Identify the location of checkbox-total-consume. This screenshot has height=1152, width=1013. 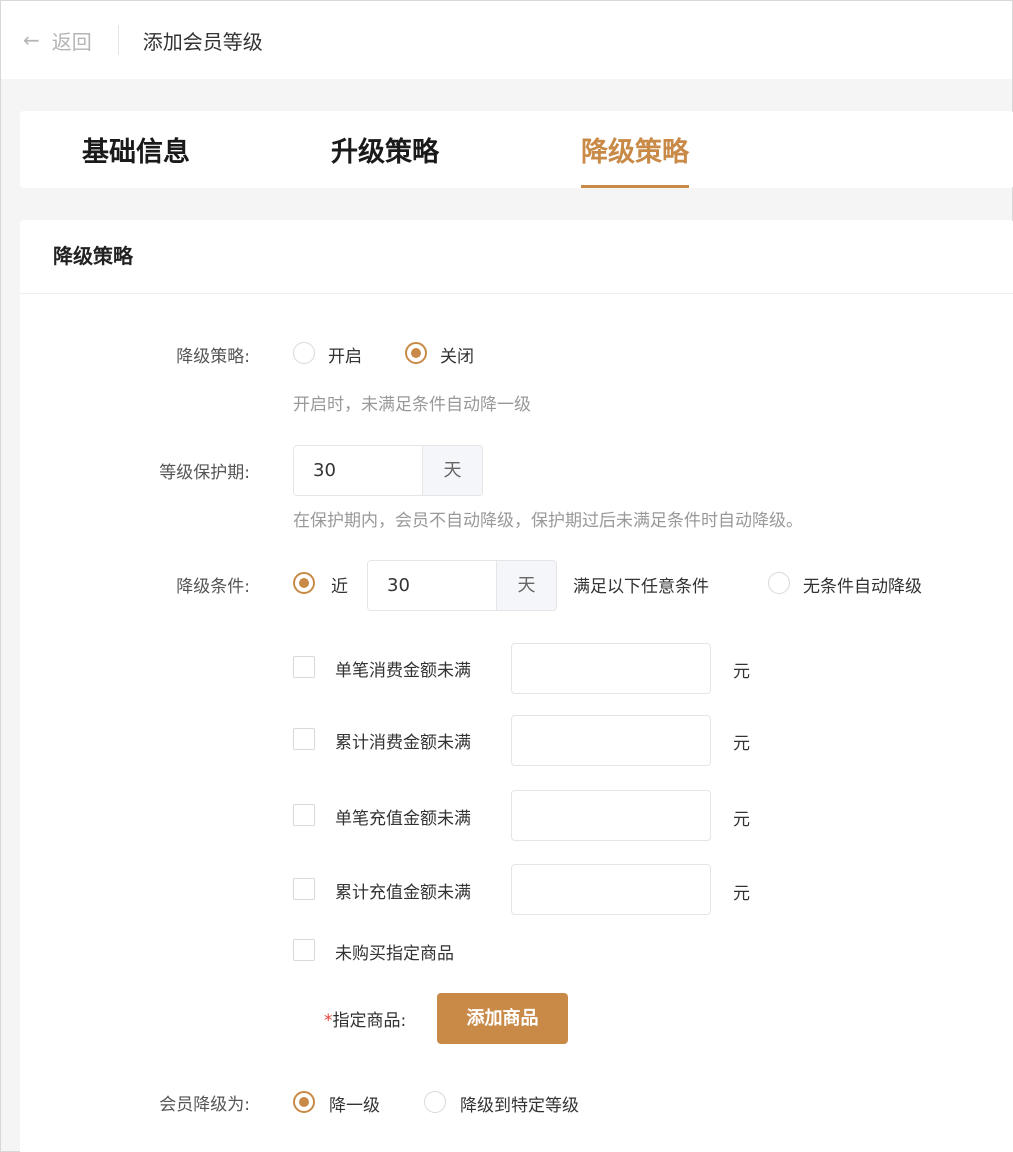
(304, 739).